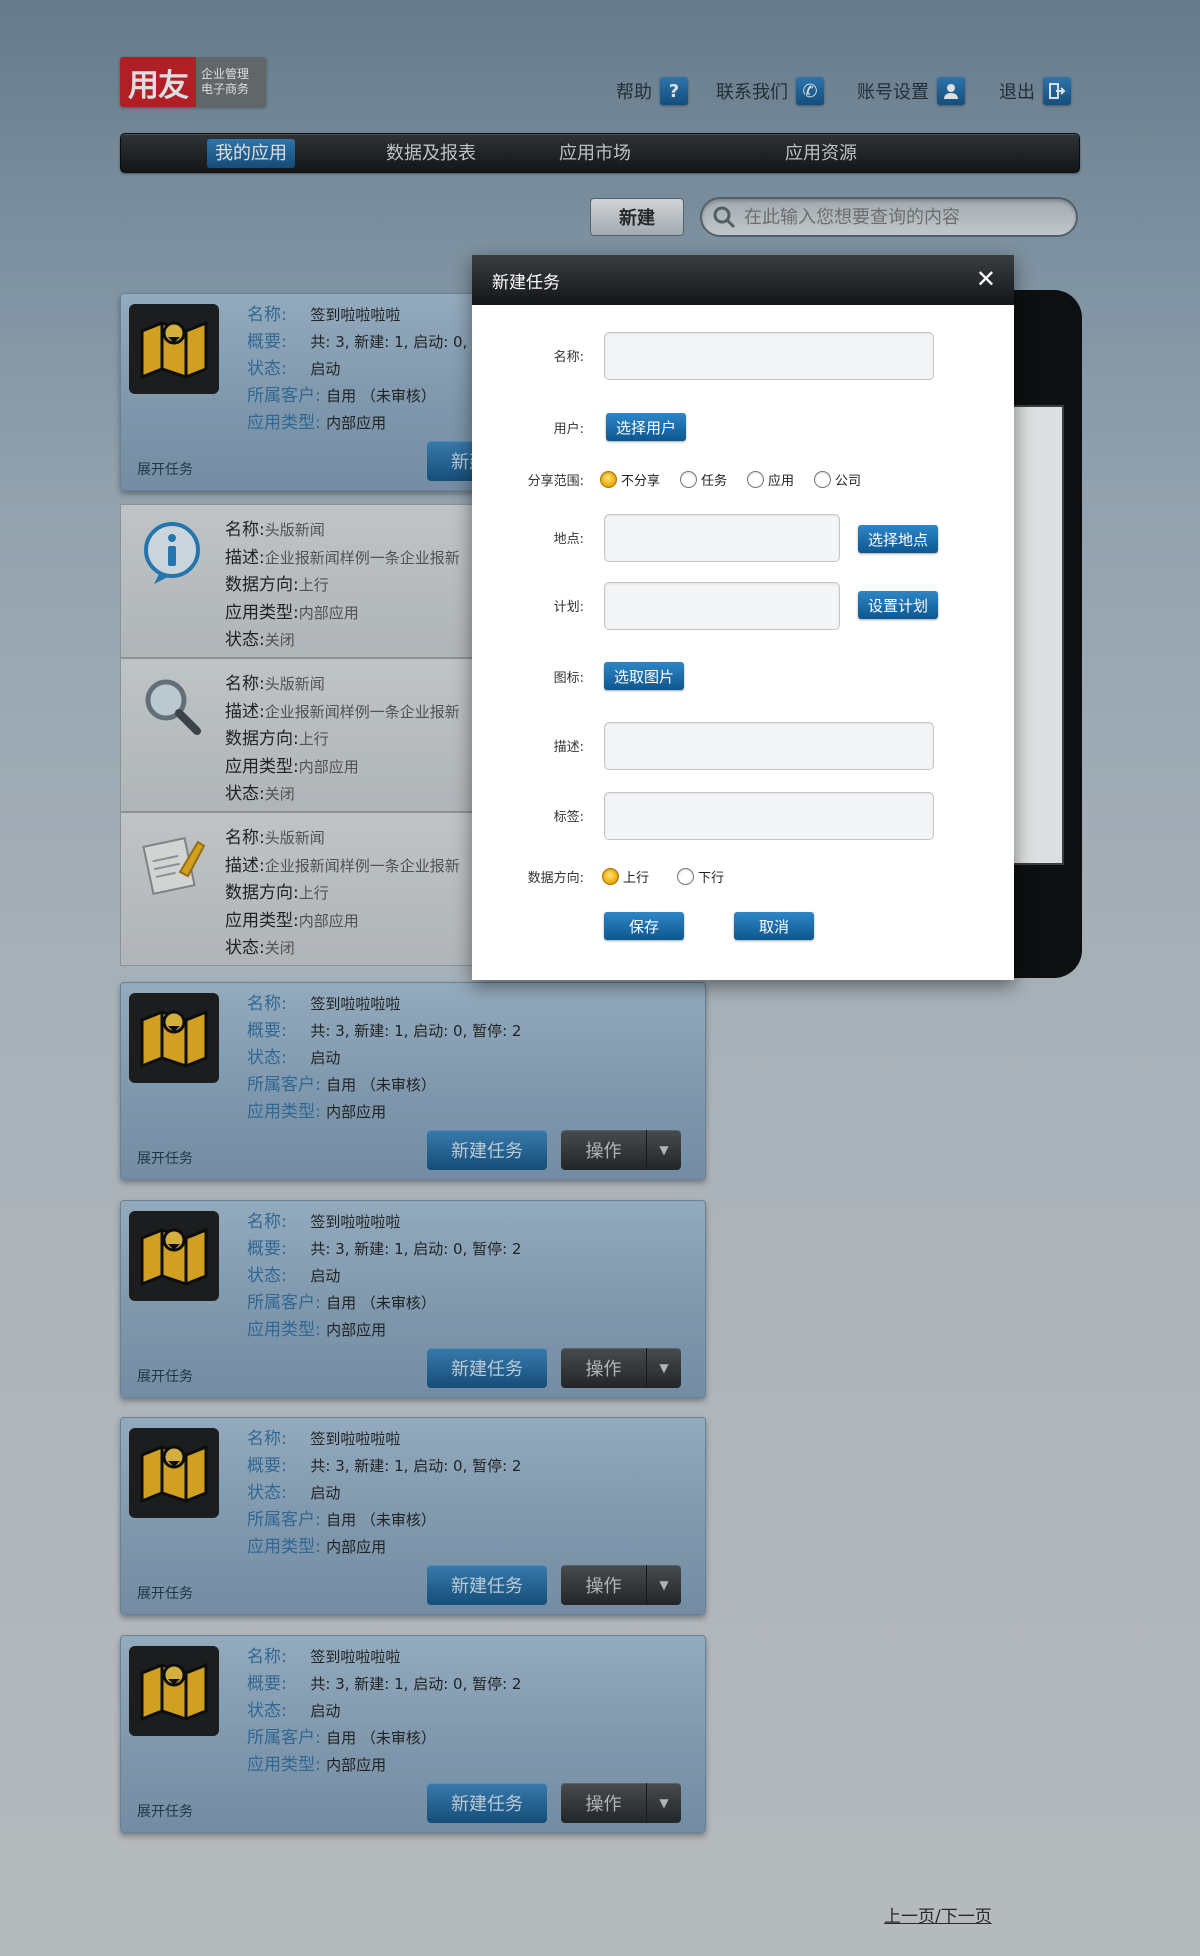 The height and width of the screenshot is (1956, 1200). What do you see at coordinates (663, 876) in the screenshot?
I see `data-direction-group: 上行 下行` at bounding box center [663, 876].